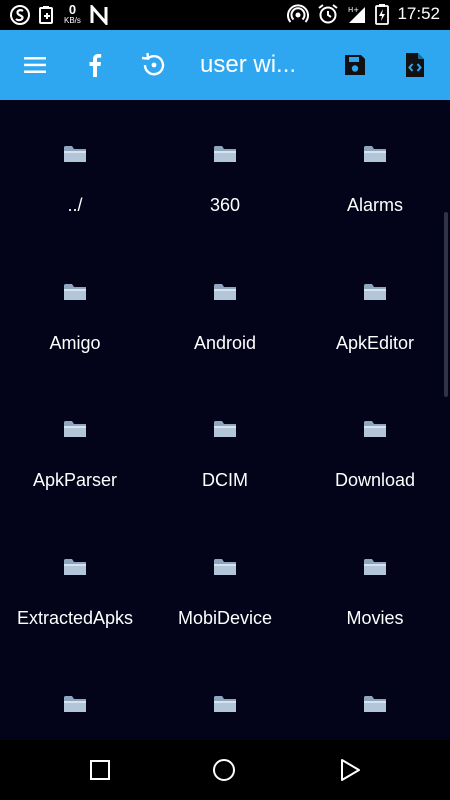 The width and height of the screenshot is (450, 800). Describe the element at coordinates (298, 13) in the screenshot. I see `hotspot-icon` at that location.